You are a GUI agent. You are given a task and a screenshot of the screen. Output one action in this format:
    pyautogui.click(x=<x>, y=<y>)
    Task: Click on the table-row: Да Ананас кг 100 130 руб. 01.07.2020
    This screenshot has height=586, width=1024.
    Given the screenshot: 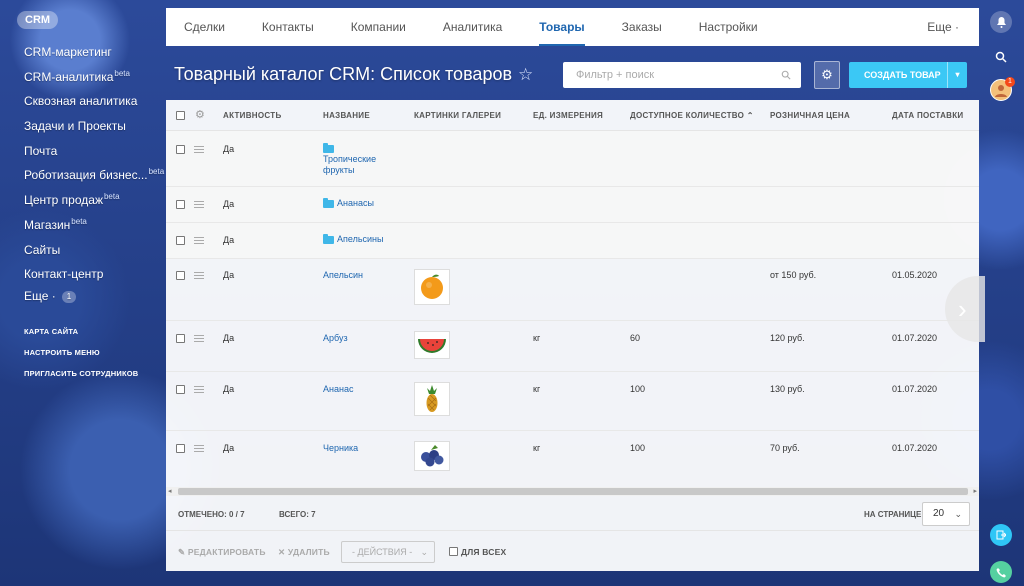 What is the action you would take?
    pyautogui.click(x=572, y=401)
    